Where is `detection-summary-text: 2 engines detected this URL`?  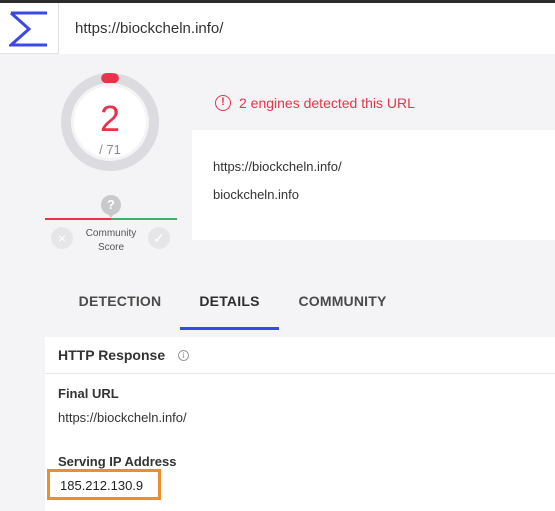 detection-summary-text: 2 engines detected this URL is located at coordinates (327, 102).